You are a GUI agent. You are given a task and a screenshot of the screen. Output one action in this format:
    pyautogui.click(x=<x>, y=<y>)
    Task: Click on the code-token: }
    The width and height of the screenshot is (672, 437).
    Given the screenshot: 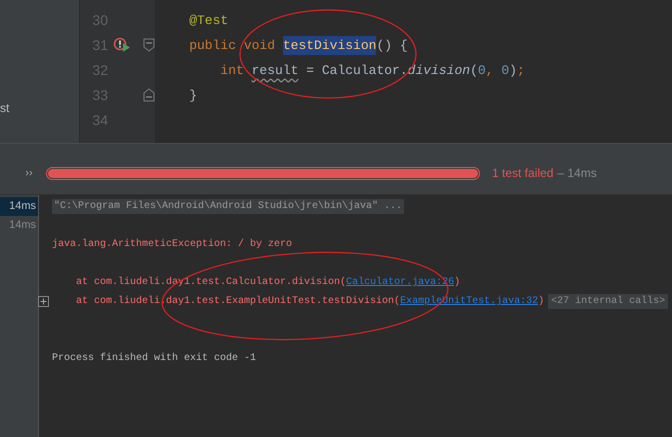 What is the action you would take?
    pyautogui.click(x=193, y=95)
    